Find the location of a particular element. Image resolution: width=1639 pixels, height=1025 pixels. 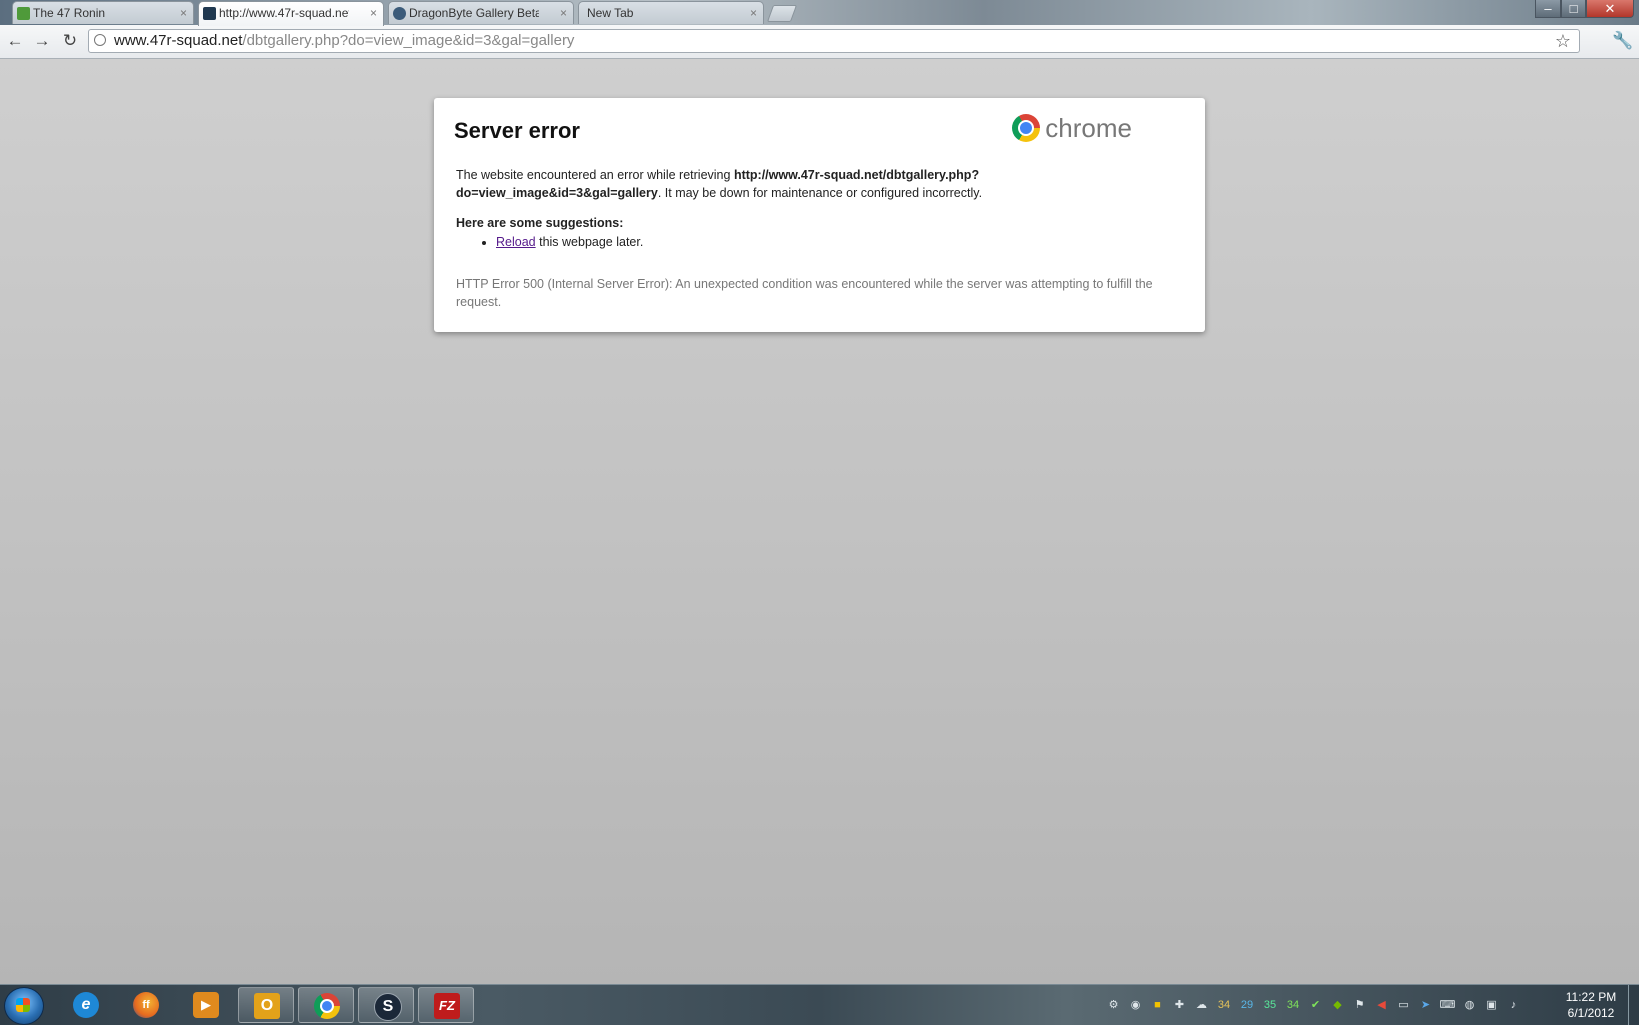

taskbar-chrome is located at coordinates (326, 1005).